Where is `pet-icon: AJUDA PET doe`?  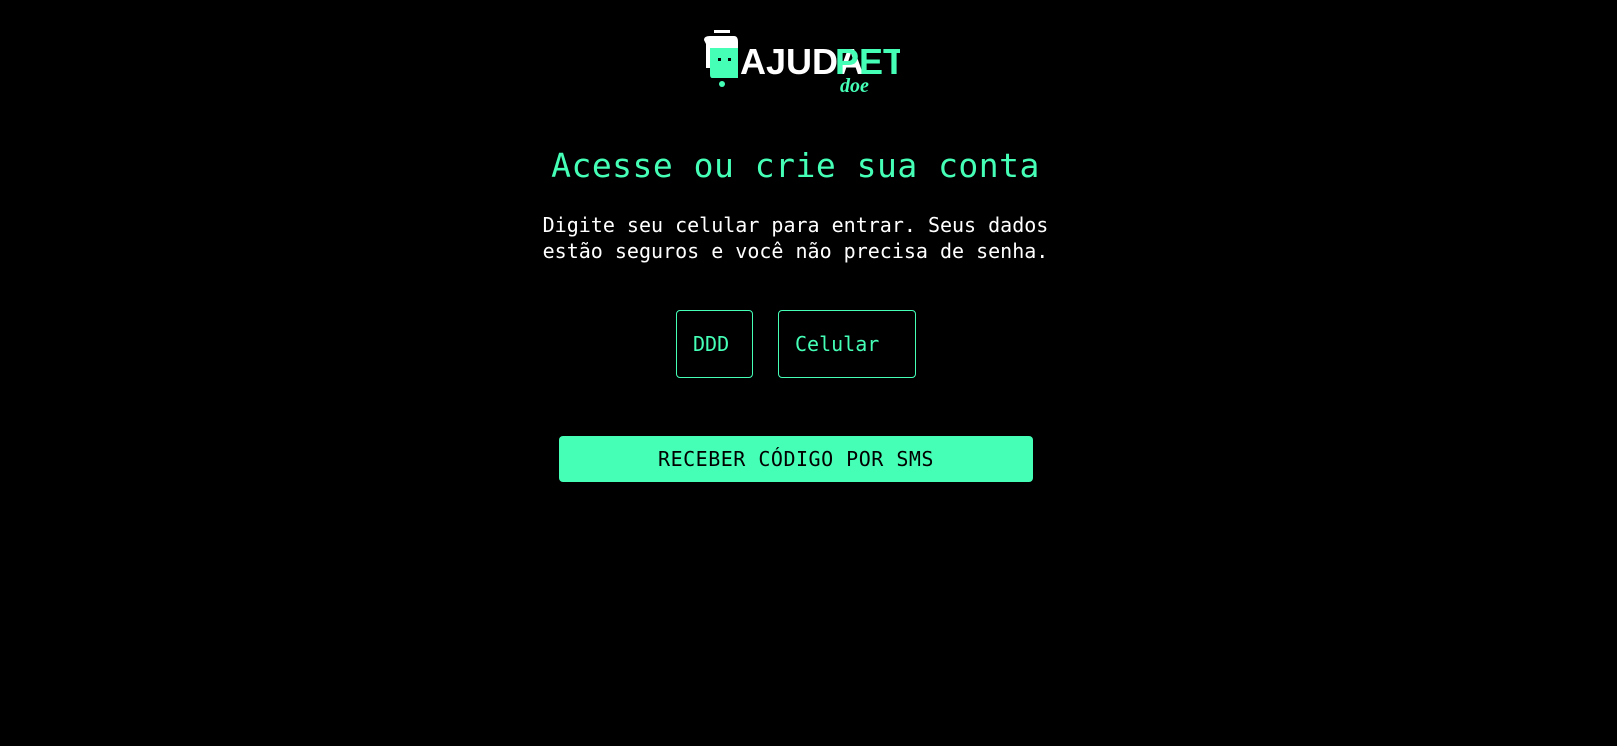
pet-icon: AJUDA PET doe is located at coordinates (802, 62).